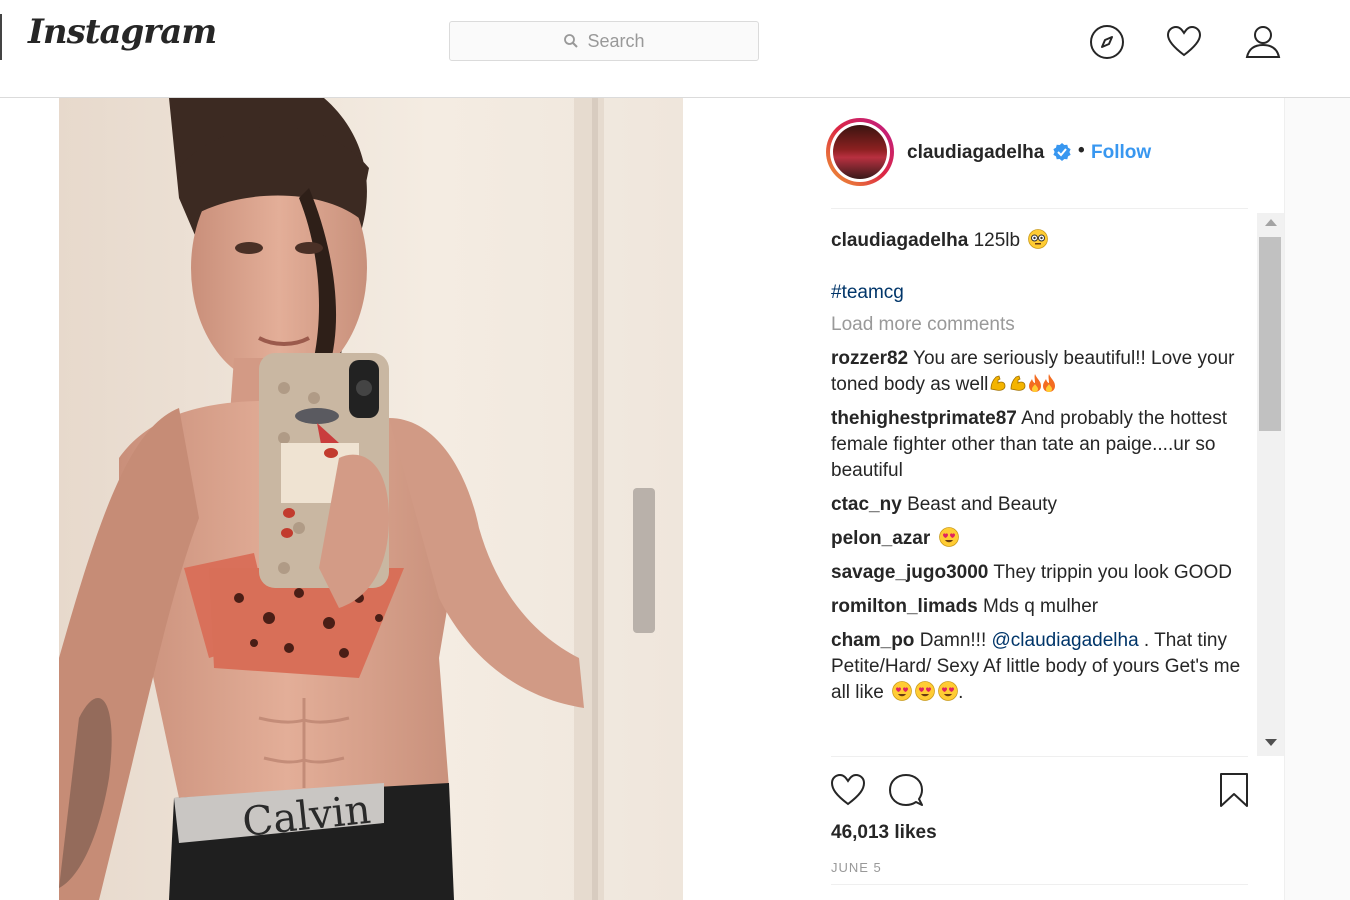 The height and width of the screenshot is (900, 1350). Describe the element at coordinates (880, 538) in the screenshot. I see `comment-username: pelon_azar` at that location.